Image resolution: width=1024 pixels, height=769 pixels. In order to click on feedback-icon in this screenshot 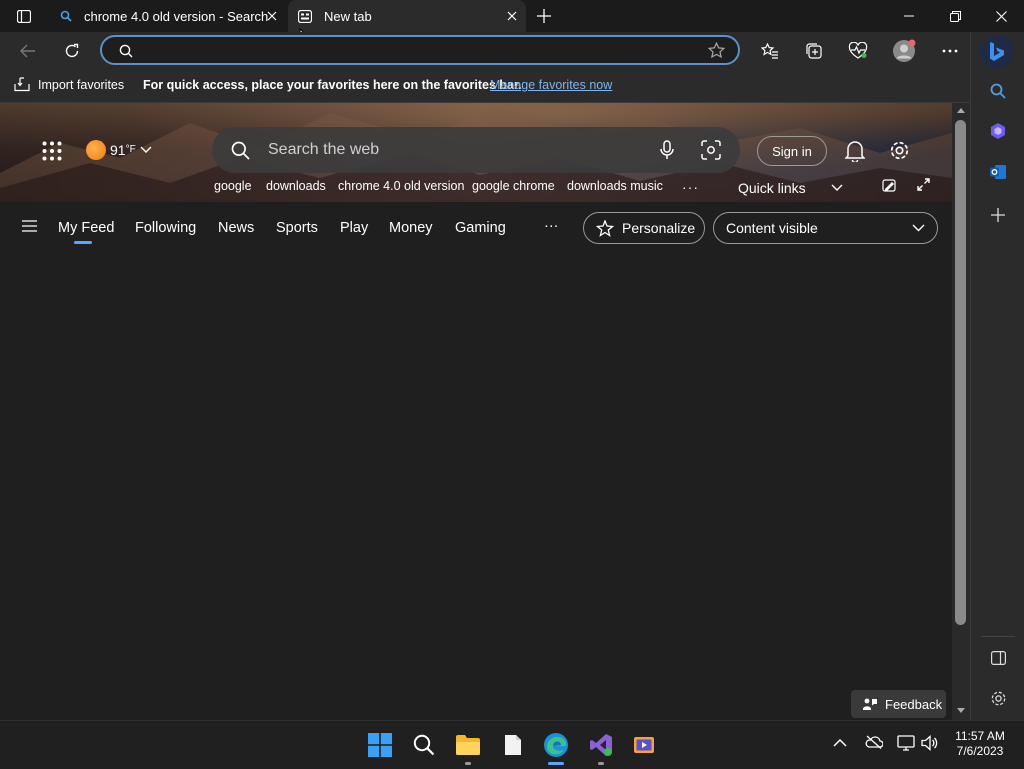, I will do `click(870, 704)`.